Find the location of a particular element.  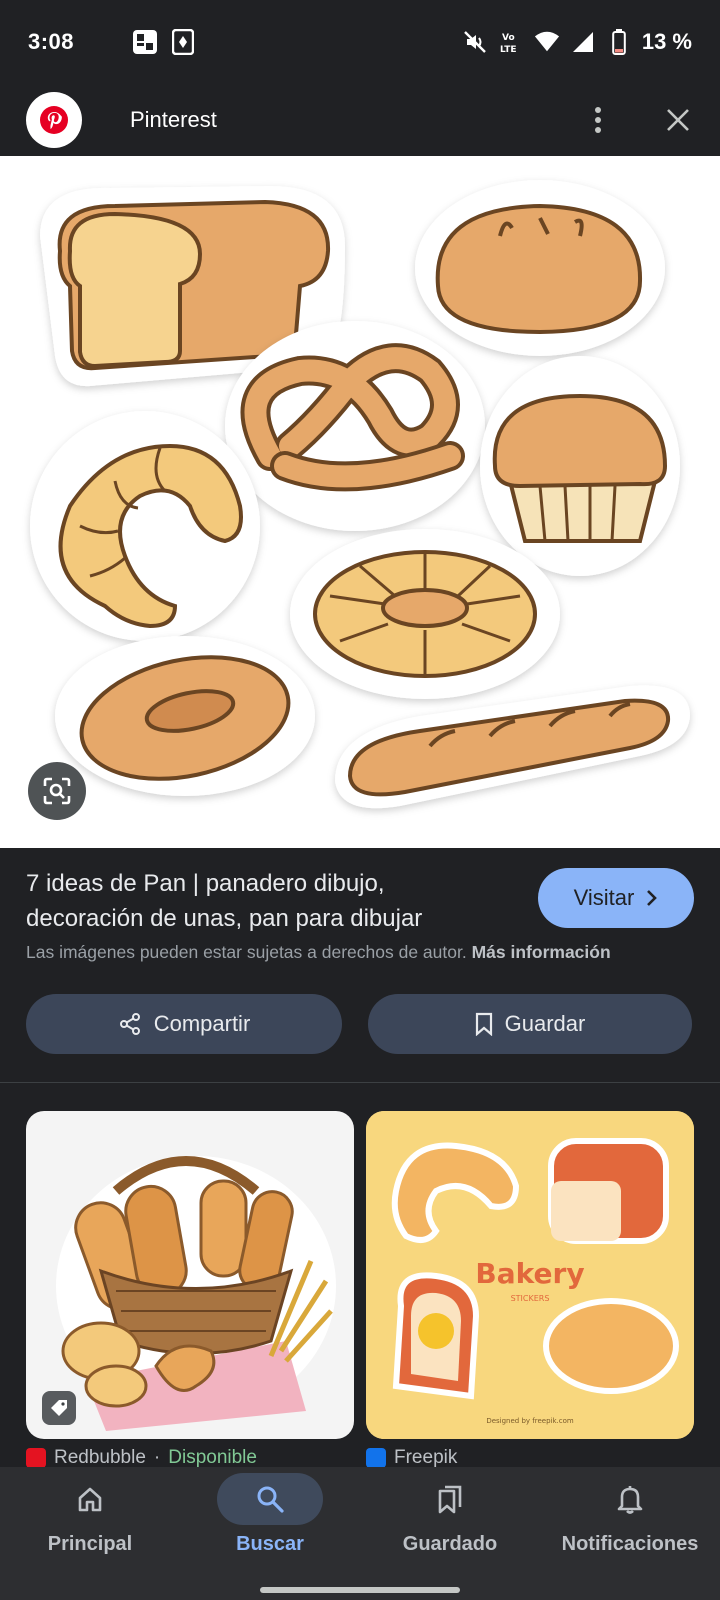

freepik-favicon-icon is located at coordinates (376, 1457).